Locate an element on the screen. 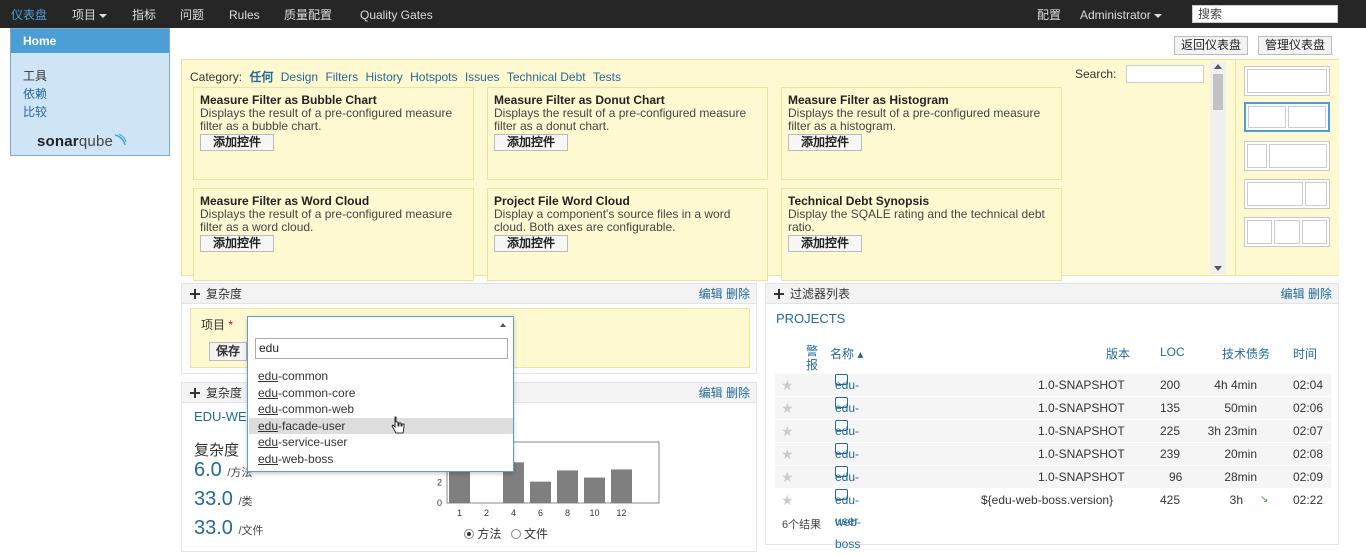  nav-issues: 问题 is located at coordinates (192, 14).